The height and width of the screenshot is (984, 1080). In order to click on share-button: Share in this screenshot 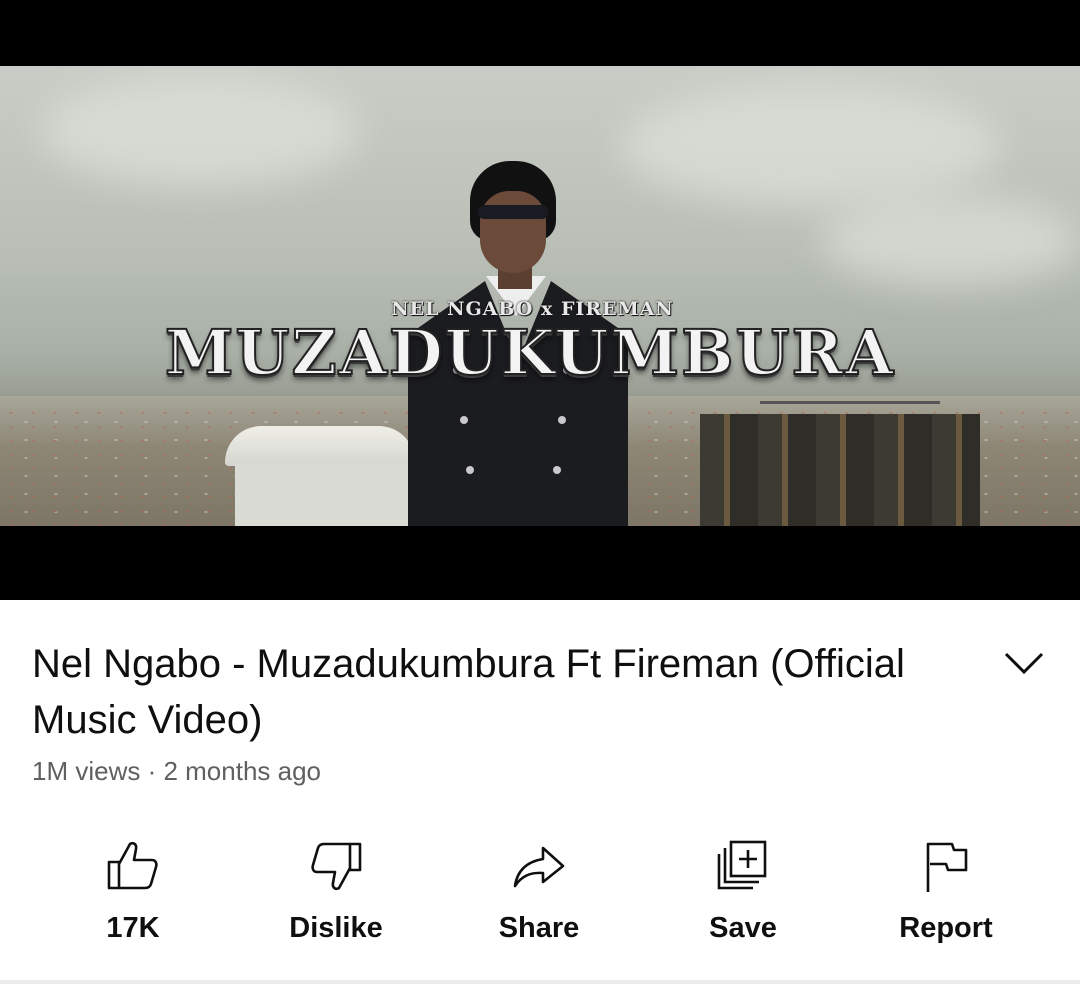, I will do `click(539, 895)`.